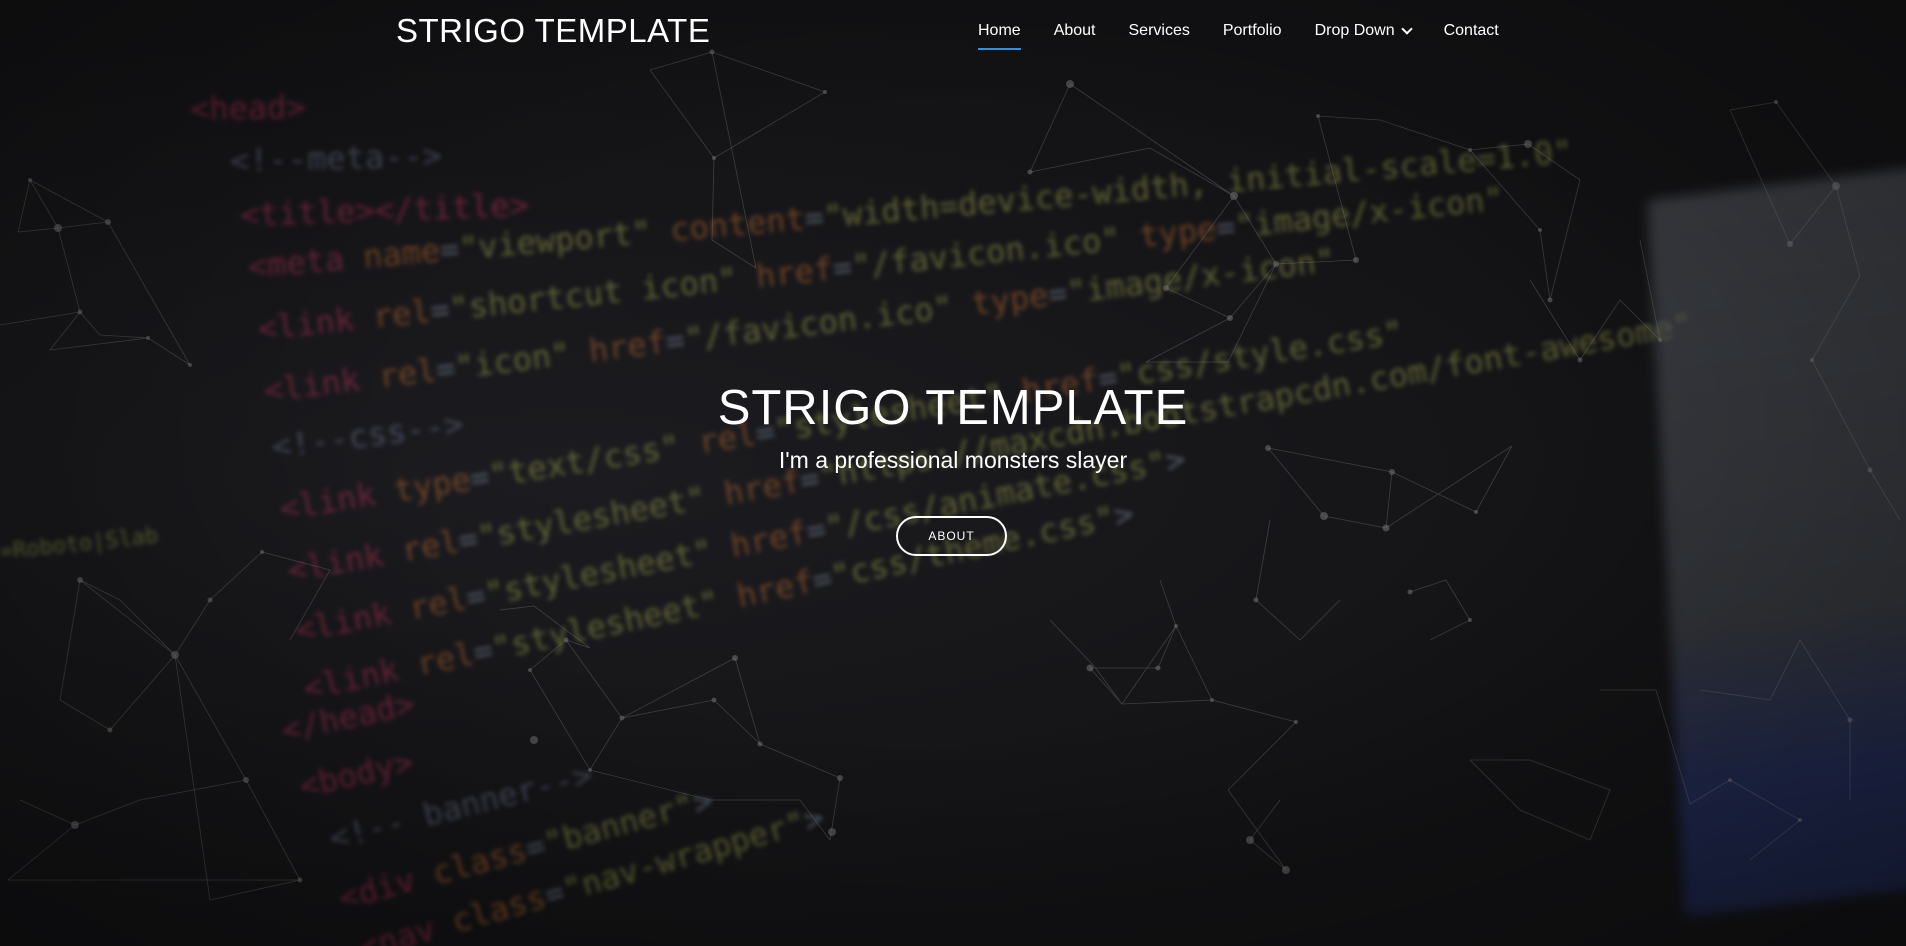  I want to click on nav-item-home: Home, so click(999, 36).